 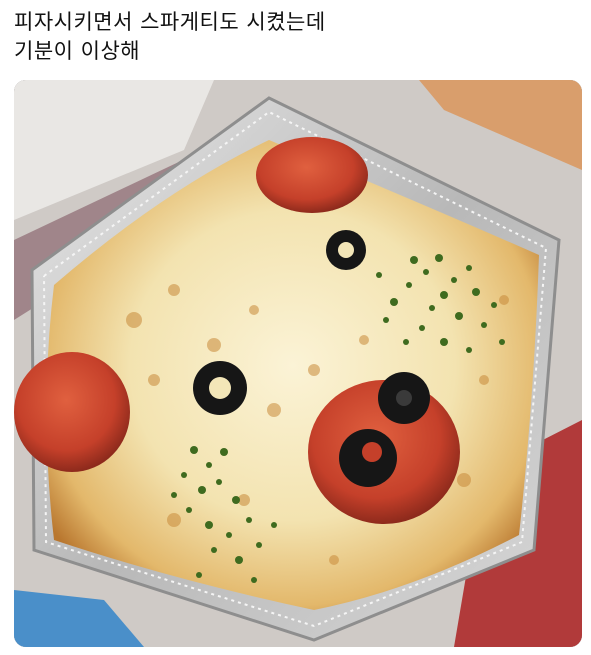 I want to click on olive-top, so click(x=346, y=250).